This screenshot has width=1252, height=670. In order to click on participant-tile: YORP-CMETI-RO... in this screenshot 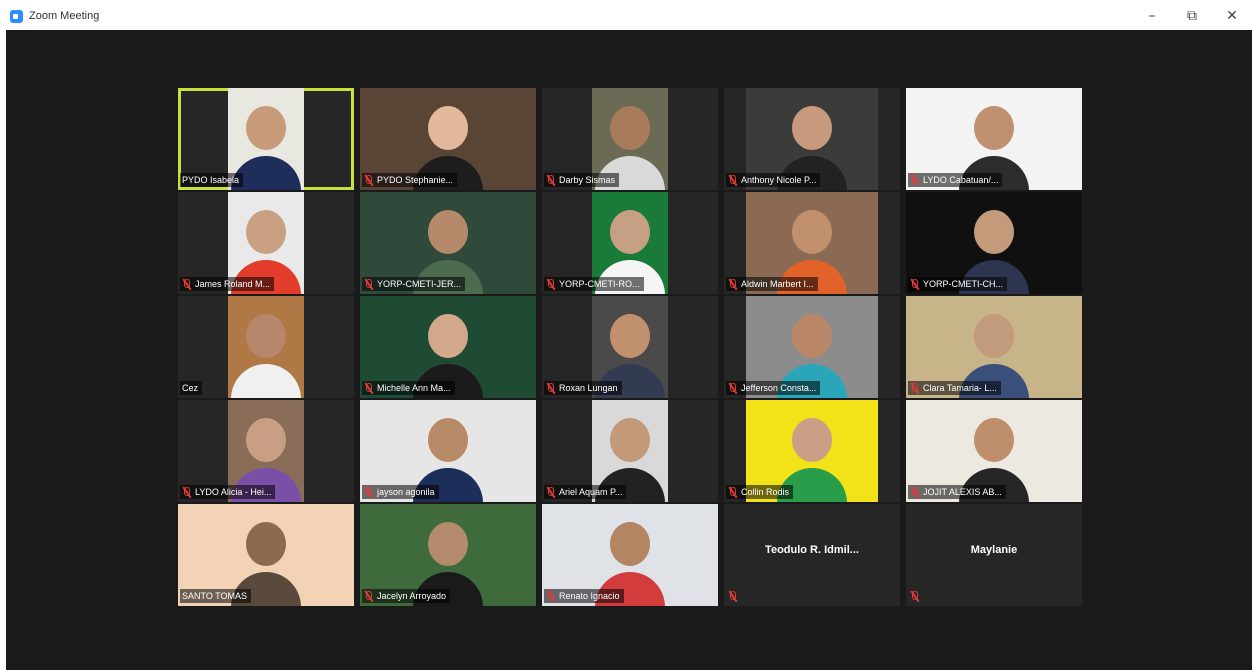, I will do `click(630, 243)`.